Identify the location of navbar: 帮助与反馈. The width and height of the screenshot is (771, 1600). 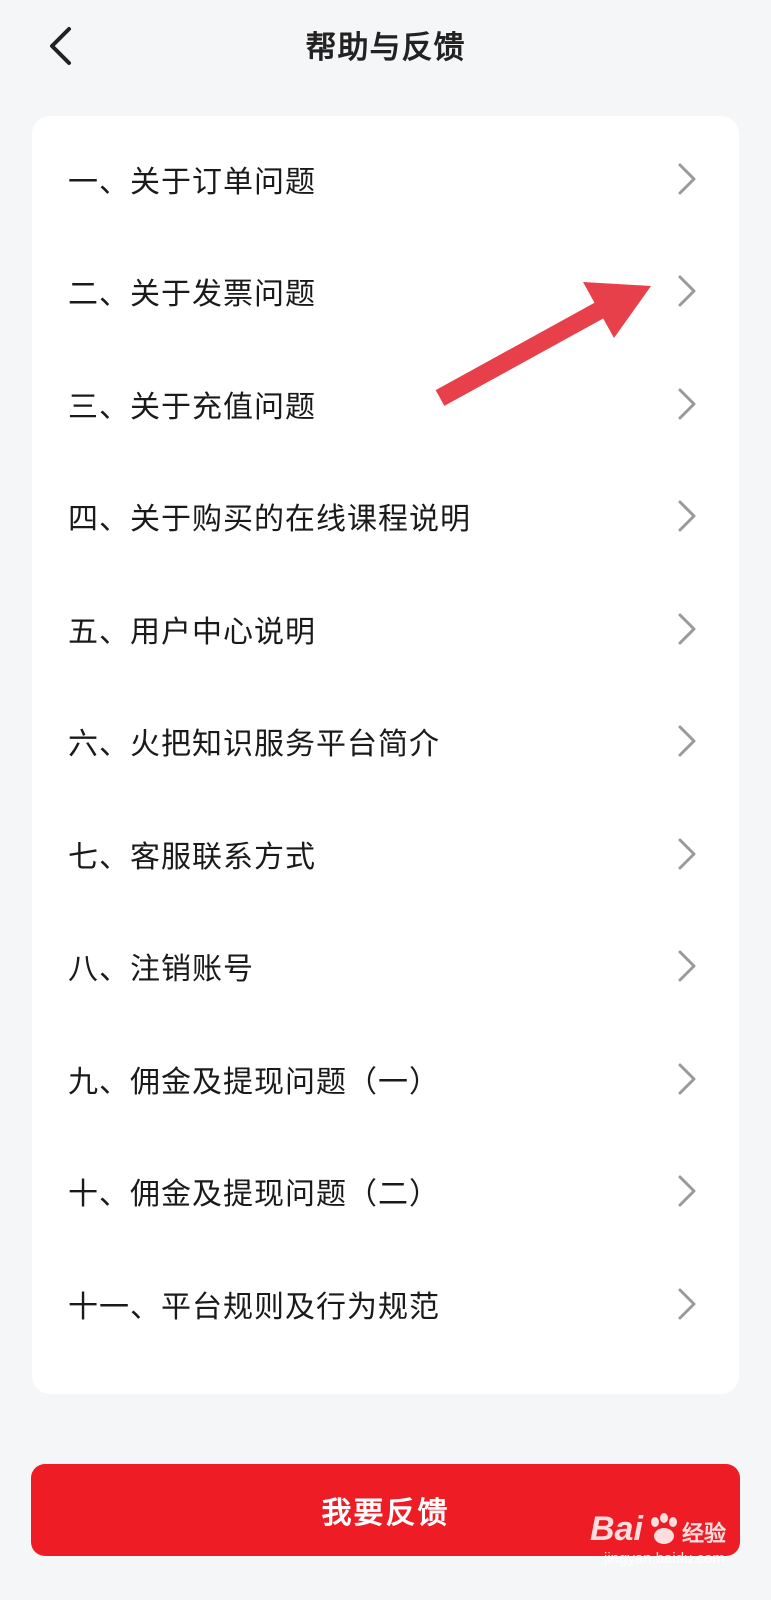
(385, 47).